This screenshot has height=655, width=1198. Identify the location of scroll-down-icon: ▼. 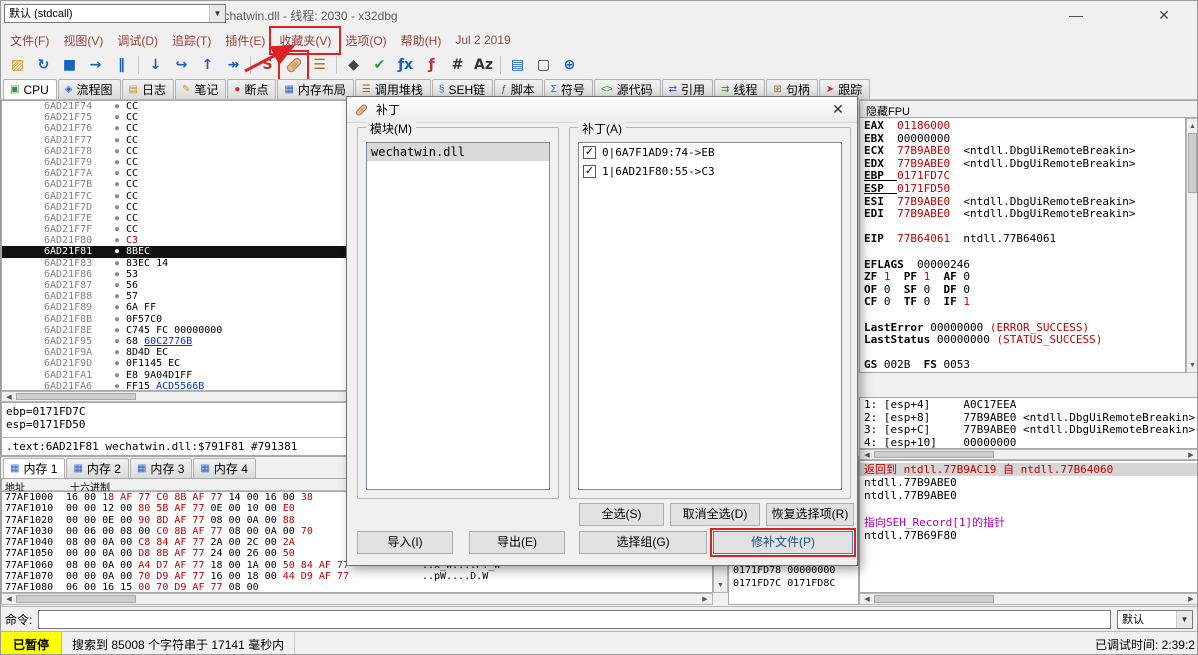
(720, 585).